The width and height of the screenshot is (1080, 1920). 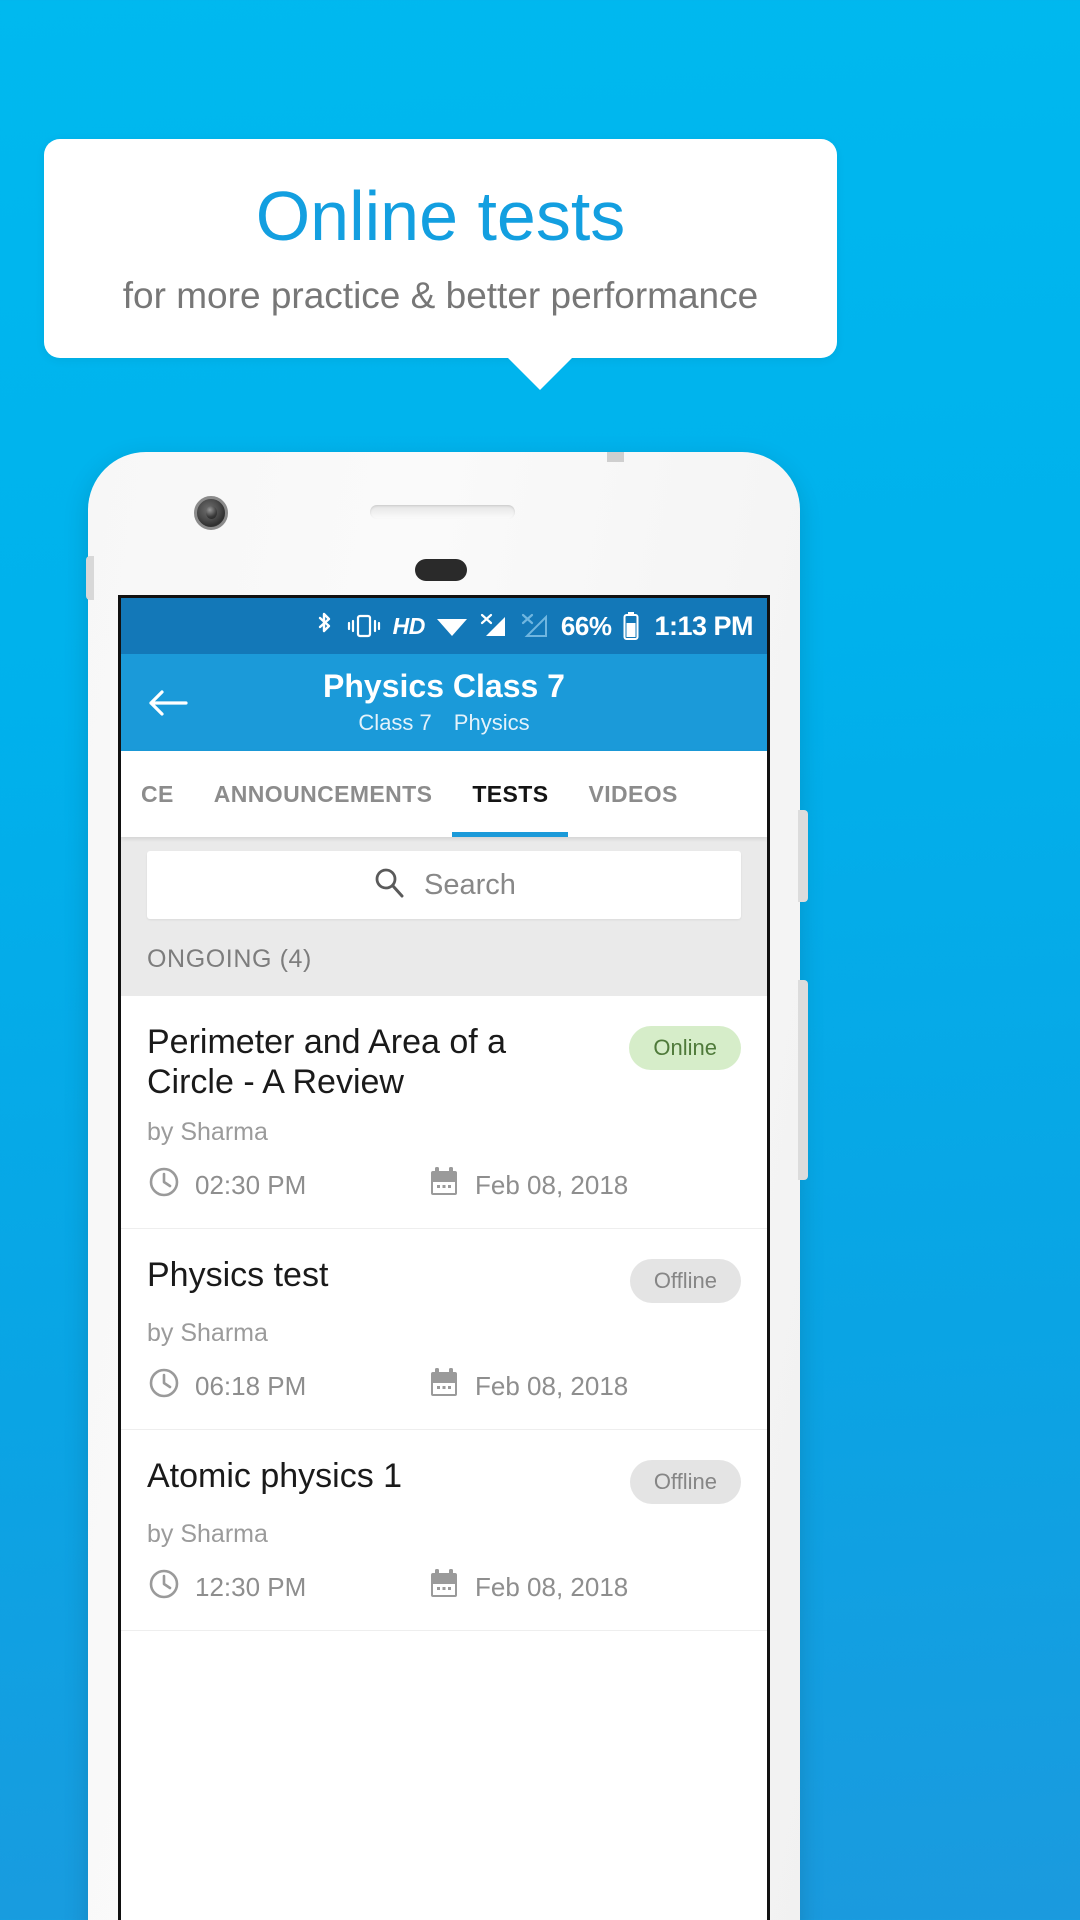 I want to click on test-time: 12:30 PM, so click(x=287, y=1587).